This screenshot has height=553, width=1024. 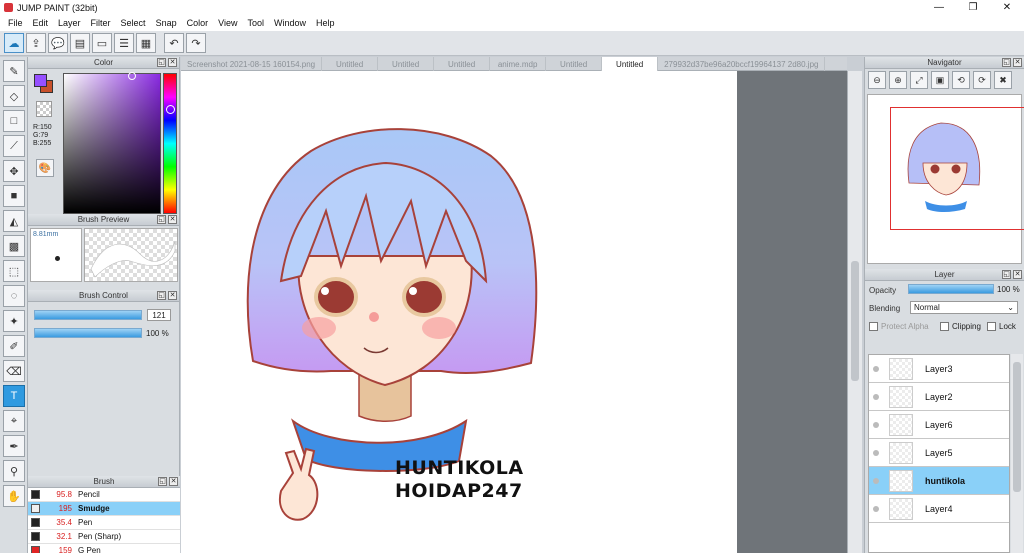 What do you see at coordinates (41, 23) in the screenshot?
I see `menu-edit: Edit` at bounding box center [41, 23].